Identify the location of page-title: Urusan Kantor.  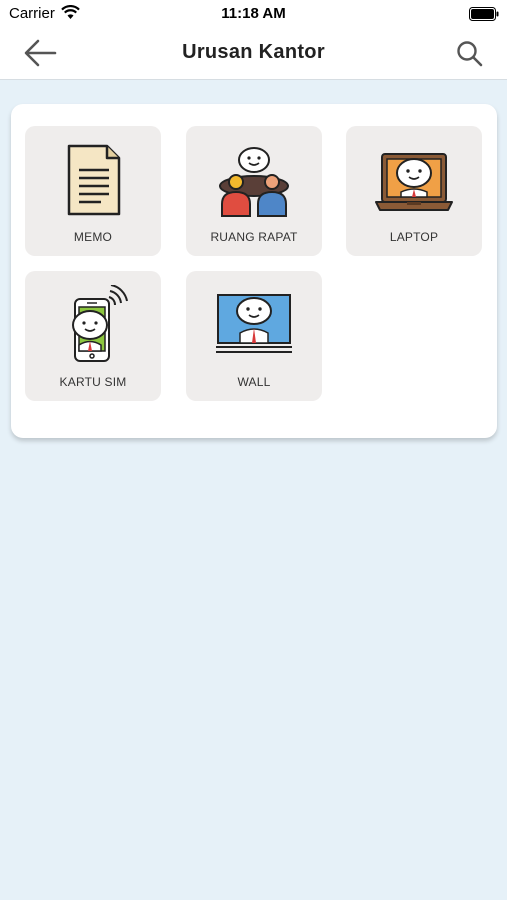
(253, 52).